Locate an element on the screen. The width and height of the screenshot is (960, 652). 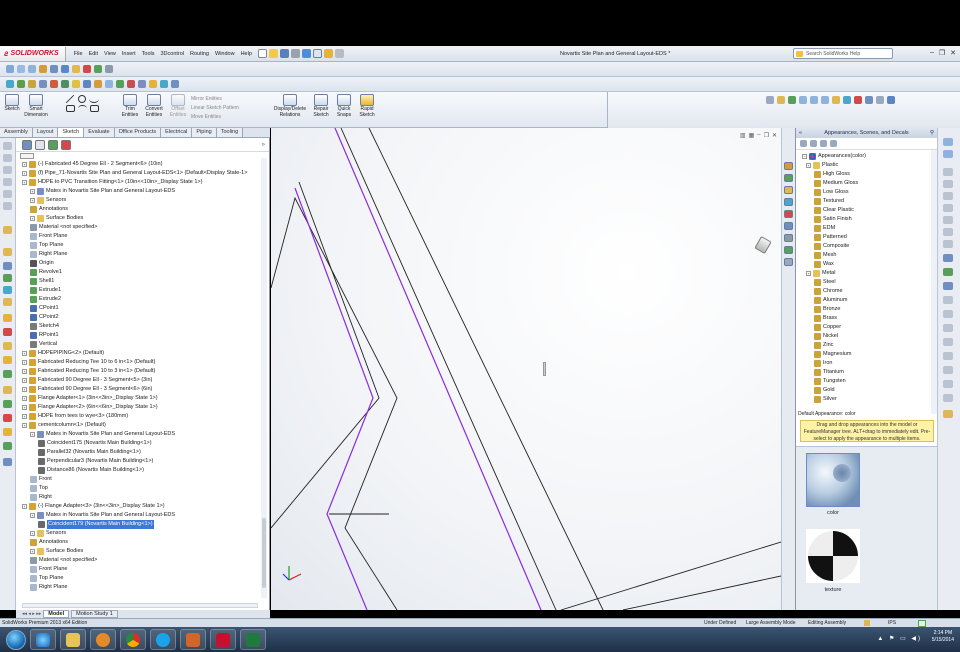
right-tool-14-icon is located at coordinates (948, 314).